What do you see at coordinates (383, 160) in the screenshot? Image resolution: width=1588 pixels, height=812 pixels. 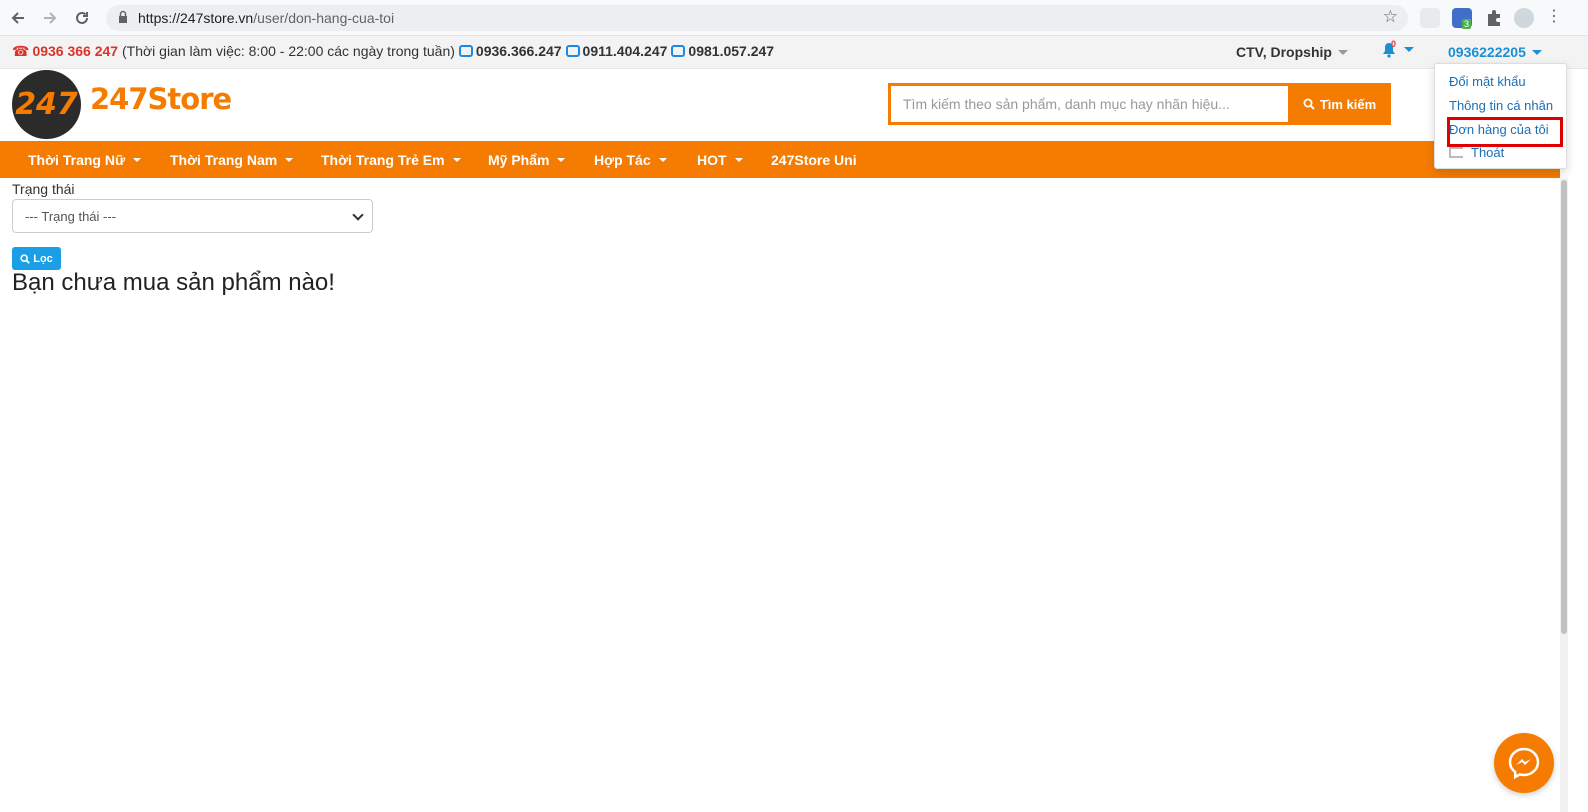 I see `nav-item-label: Thời Trang Trẻ Em` at bounding box center [383, 160].